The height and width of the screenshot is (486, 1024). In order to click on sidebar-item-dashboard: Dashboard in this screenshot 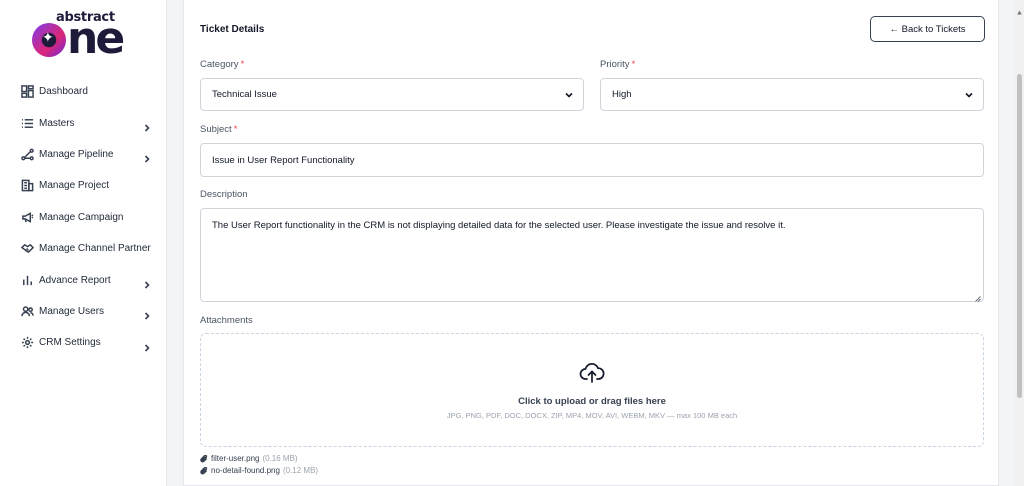, I will do `click(83, 91)`.